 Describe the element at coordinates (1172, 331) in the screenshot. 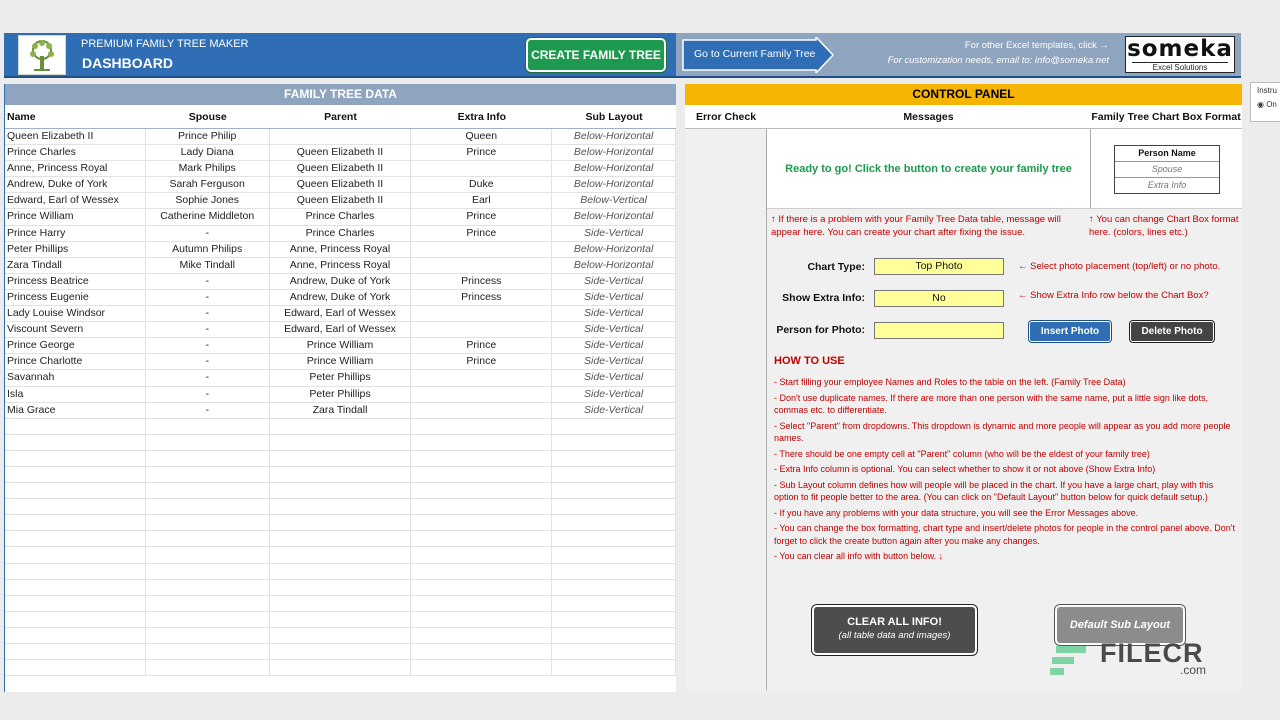

I see `delete-photo-button: Delete Photo` at that location.